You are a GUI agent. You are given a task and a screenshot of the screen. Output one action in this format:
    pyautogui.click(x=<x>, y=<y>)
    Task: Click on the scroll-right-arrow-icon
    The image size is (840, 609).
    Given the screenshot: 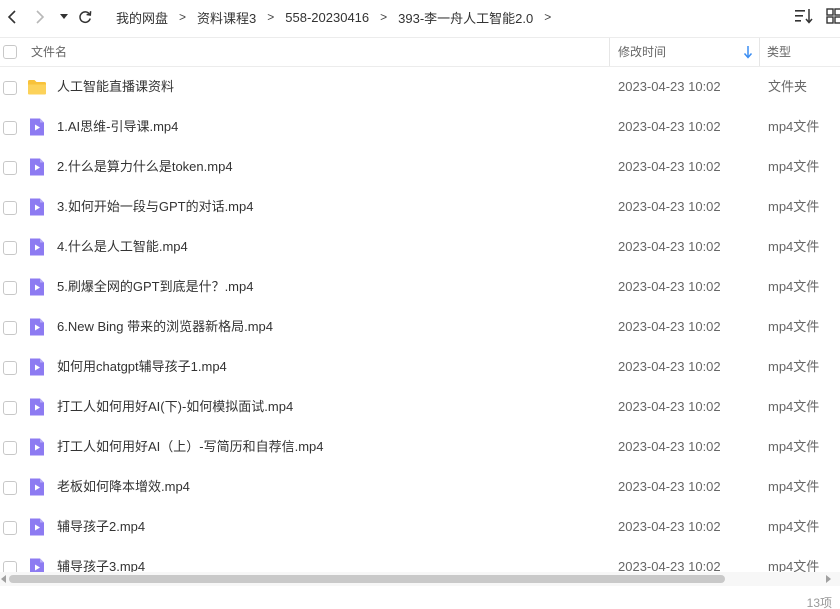 What is the action you would take?
    pyautogui.click(x=828, y=579)
    